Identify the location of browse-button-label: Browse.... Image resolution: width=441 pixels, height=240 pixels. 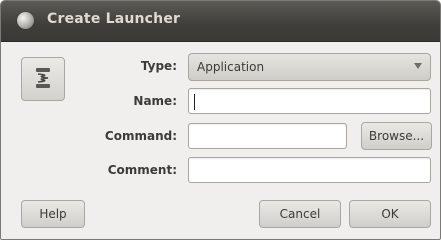
(396, 136).